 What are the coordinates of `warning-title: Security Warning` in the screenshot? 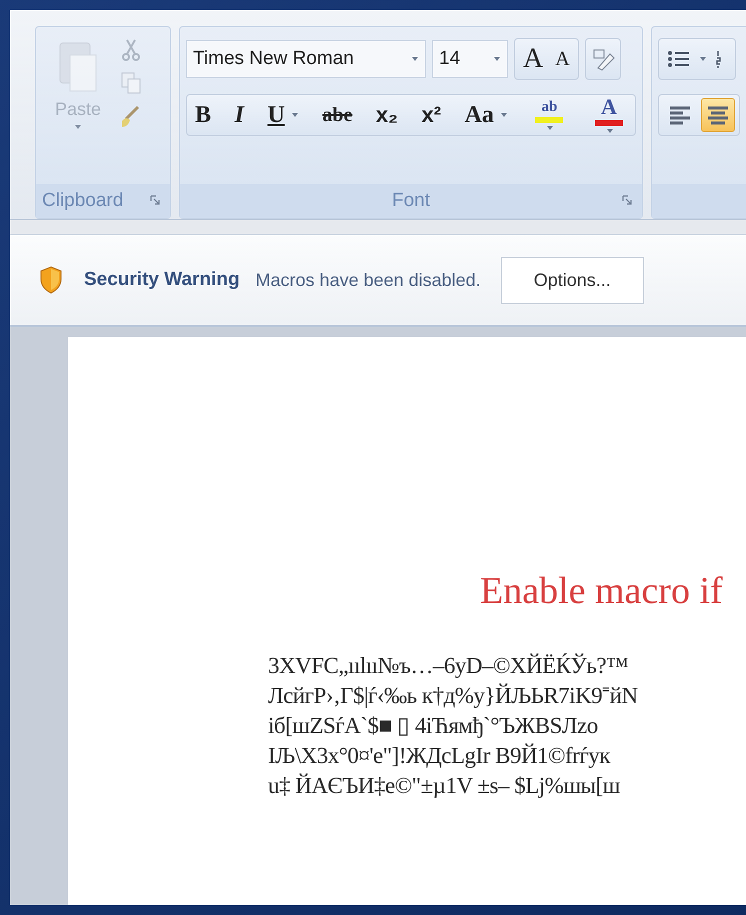 It's located at (162, 280).